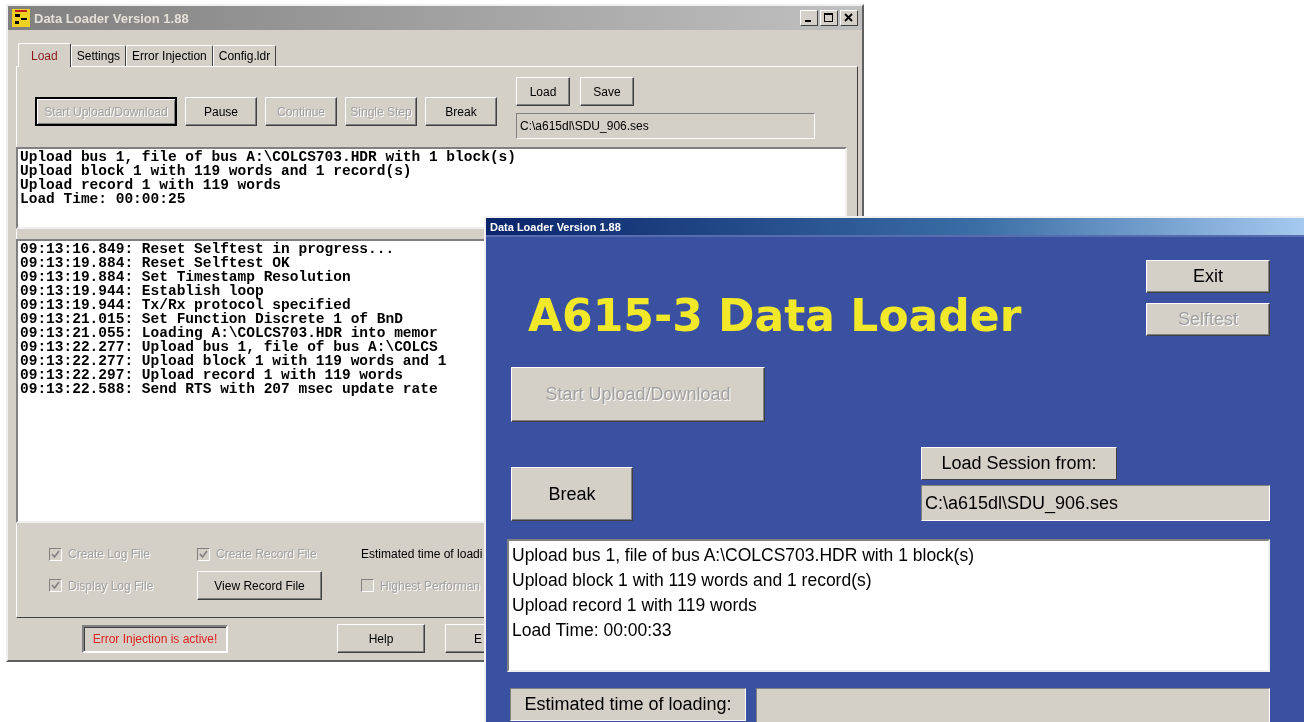  What do you see at coordinates (103, 199) in the screenshot?
I see `summary-line: Load Time: 00:00:25` at bounding box center [103, 199].